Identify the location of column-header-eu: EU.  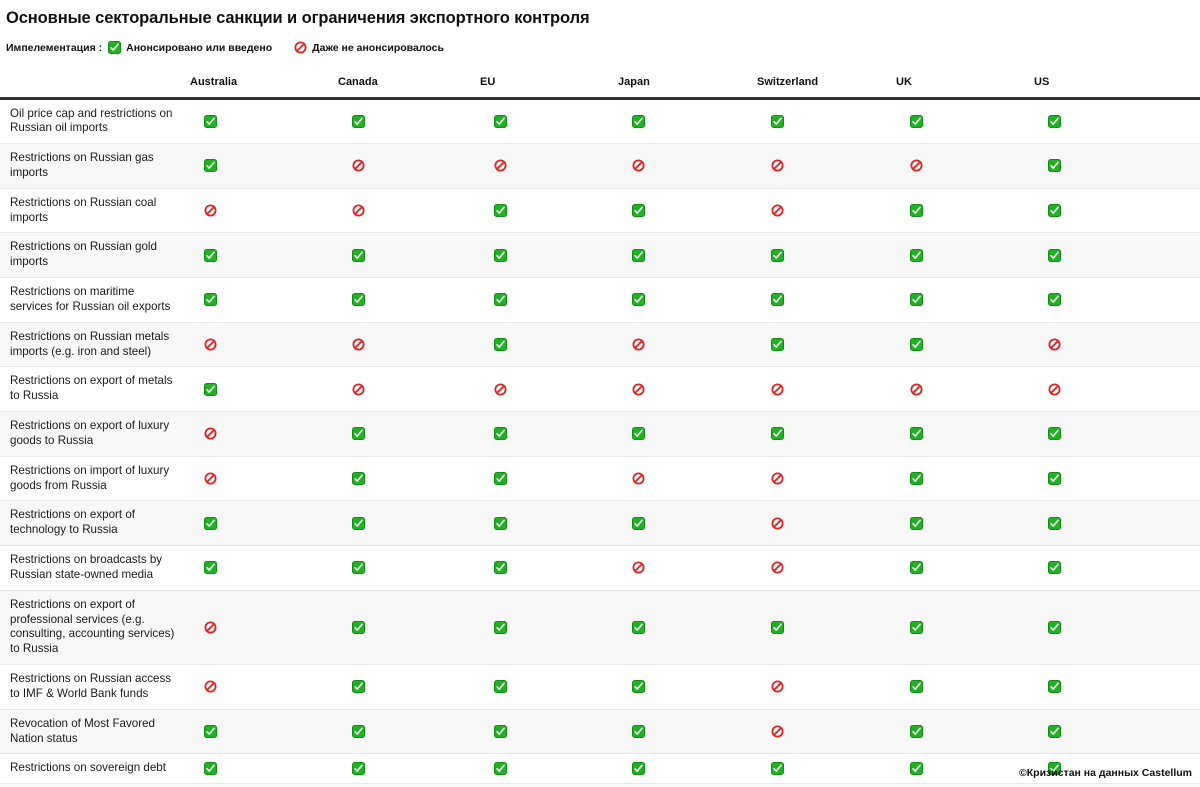
(549, 86).